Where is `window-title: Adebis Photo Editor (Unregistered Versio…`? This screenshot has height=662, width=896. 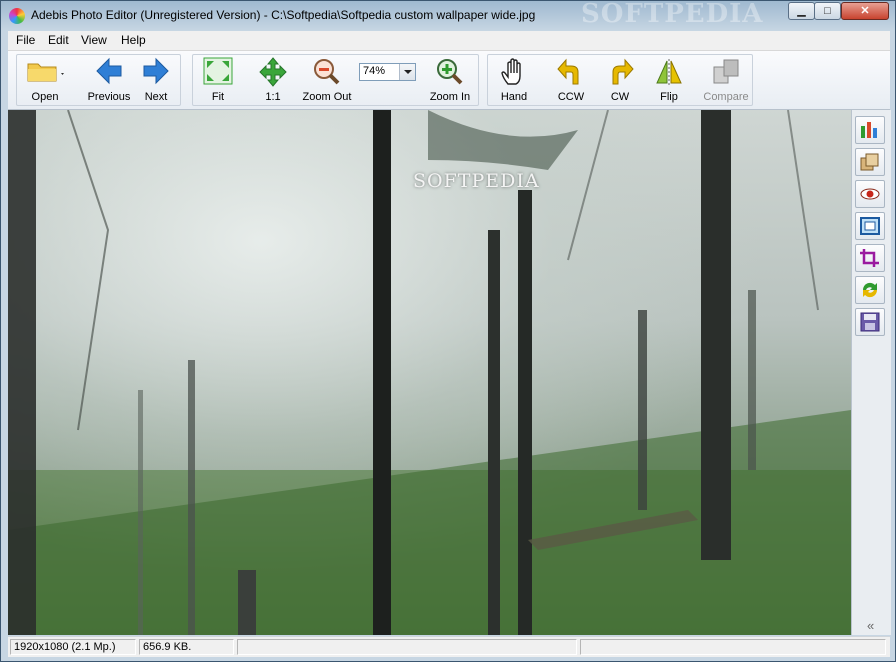
window-title: Adebis Photo Editor (Unregistered Versio… is located at coordinates (283, 15).